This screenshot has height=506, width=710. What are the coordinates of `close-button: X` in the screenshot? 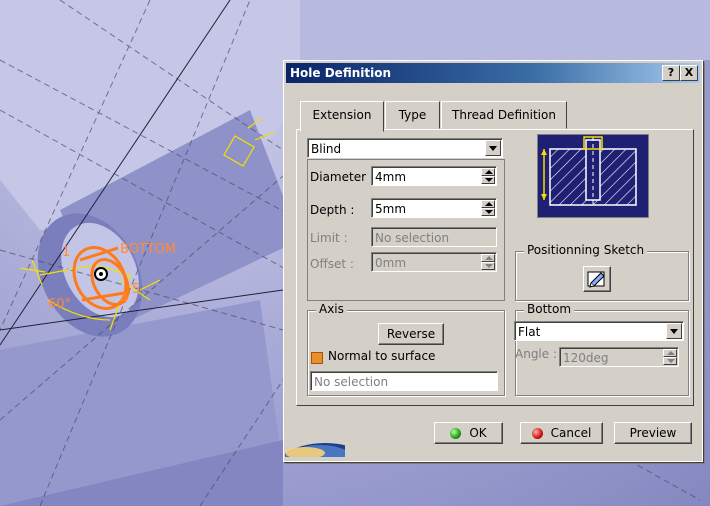 It's located at (689, 73).